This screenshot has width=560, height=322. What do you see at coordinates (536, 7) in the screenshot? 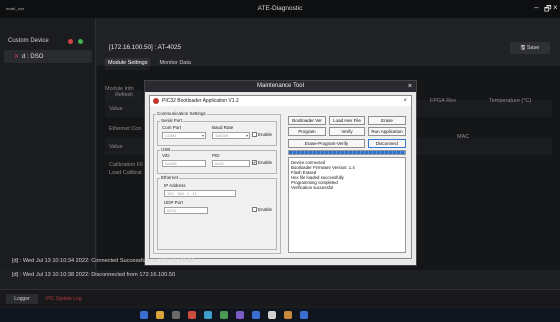
I see `minimize-button: –` at bounding box center [536, 7].